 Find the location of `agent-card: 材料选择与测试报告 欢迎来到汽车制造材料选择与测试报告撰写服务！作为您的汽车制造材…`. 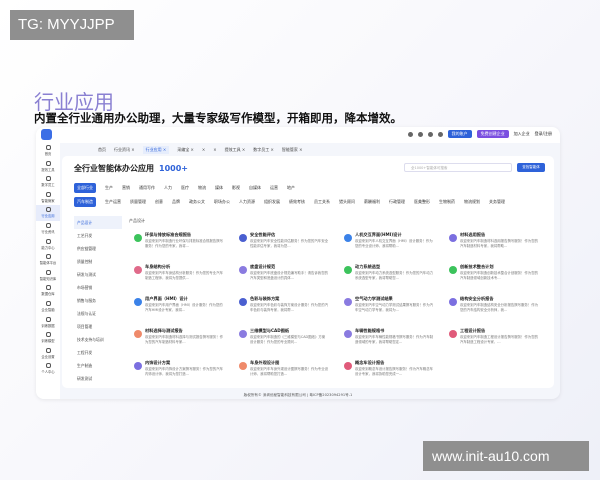

agent-card: 材料选择与测试报告 欢迎来到汽车制造材料选择与测试报告撰写服务！作为您的汽车制造材… is located at coordinates (186, 344).